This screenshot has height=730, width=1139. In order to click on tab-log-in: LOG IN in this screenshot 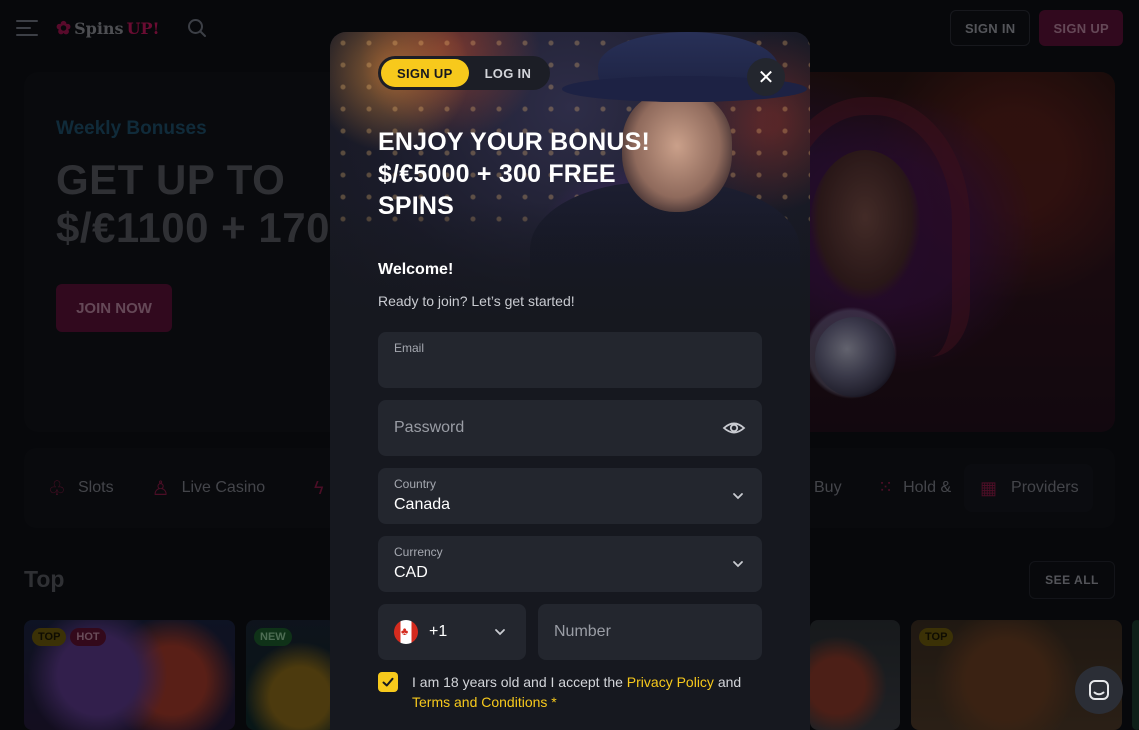, I will do `click(508, 73)`.